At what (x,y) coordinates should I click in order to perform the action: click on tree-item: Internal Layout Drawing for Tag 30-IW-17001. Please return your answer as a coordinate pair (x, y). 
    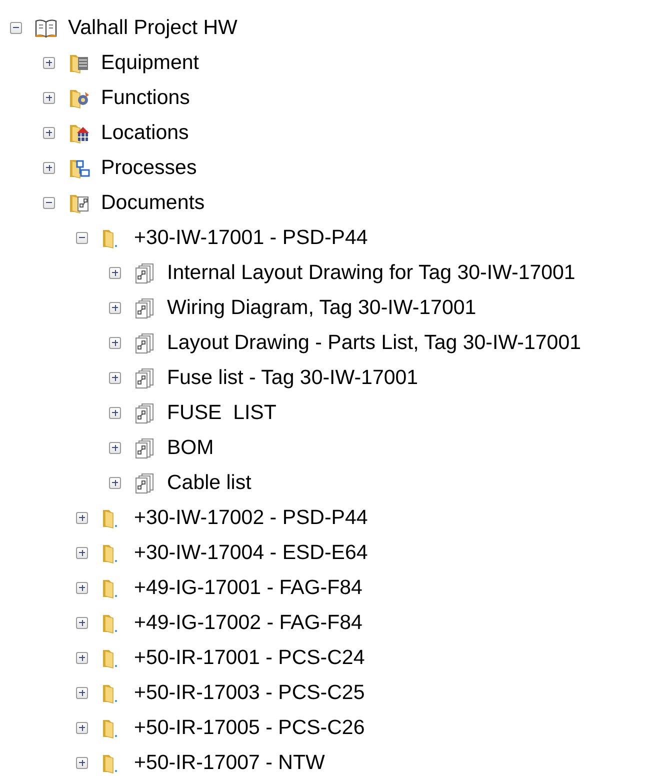
    Looking at the image, I should click on (371, 273).